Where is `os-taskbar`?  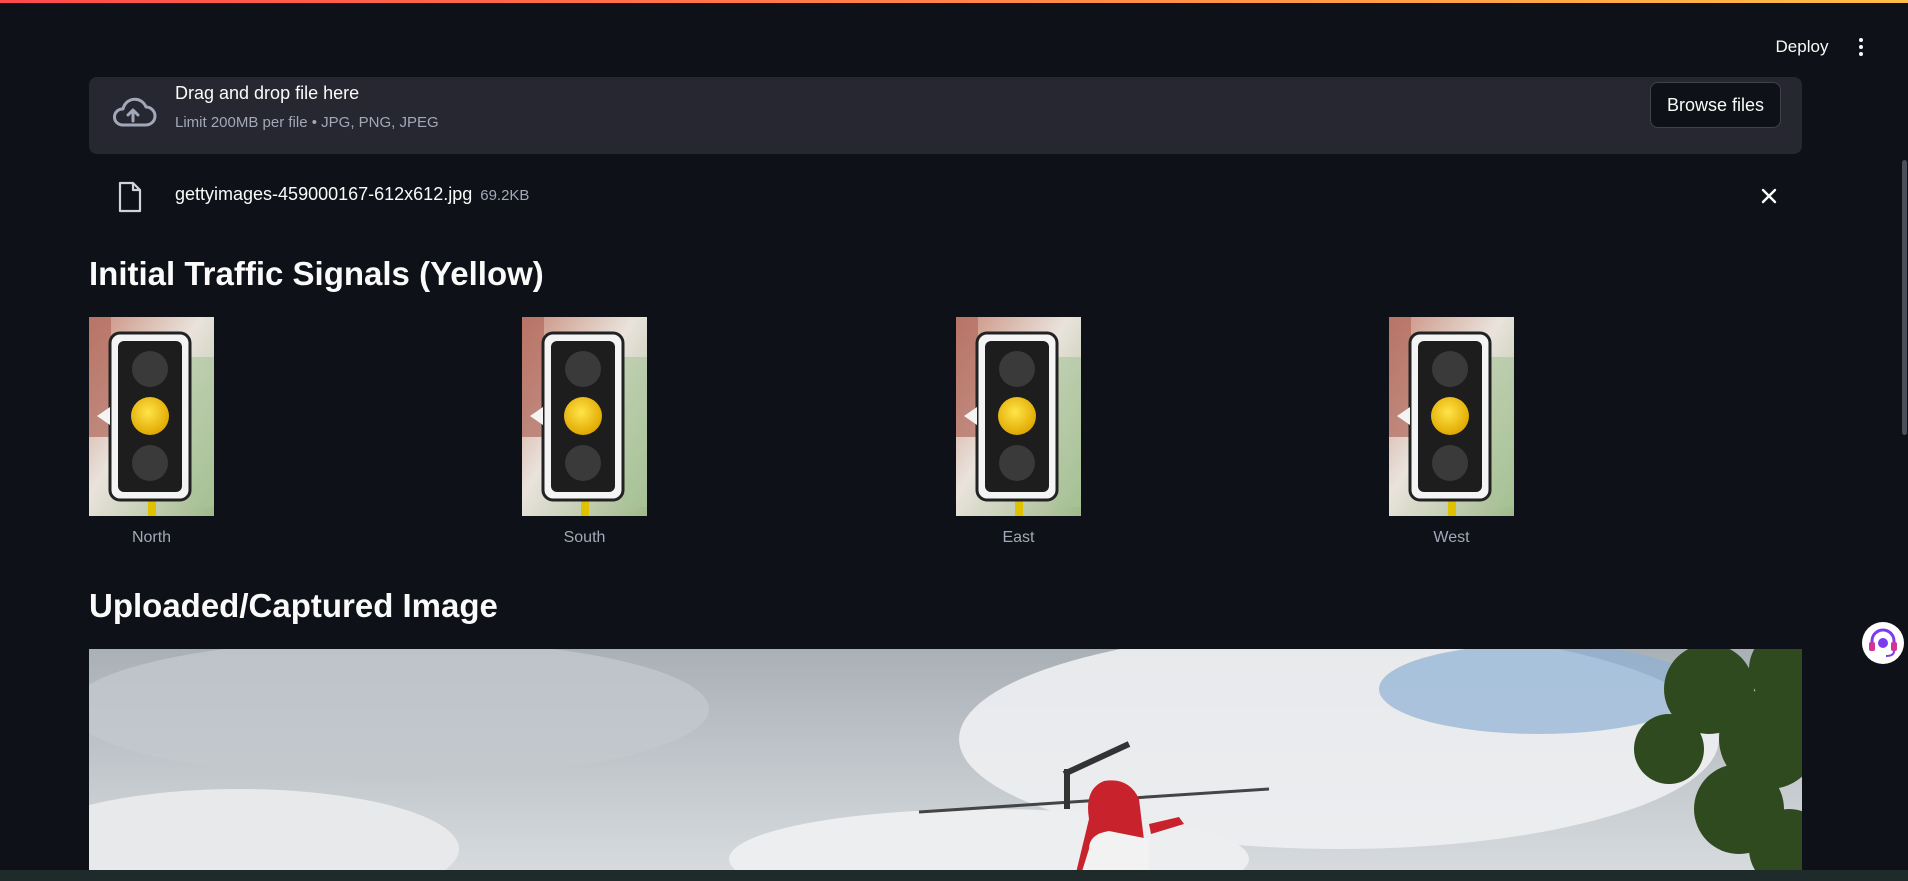
os-taskbar is located at coordinates (954, 875).